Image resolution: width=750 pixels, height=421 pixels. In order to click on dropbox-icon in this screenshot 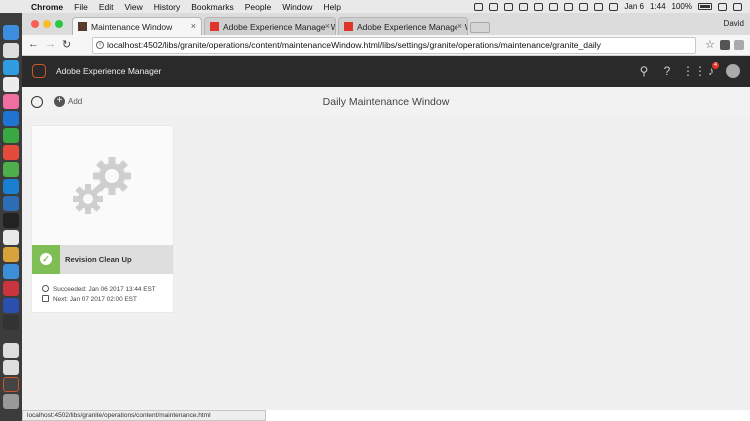, I will do `click(494, 6)`.